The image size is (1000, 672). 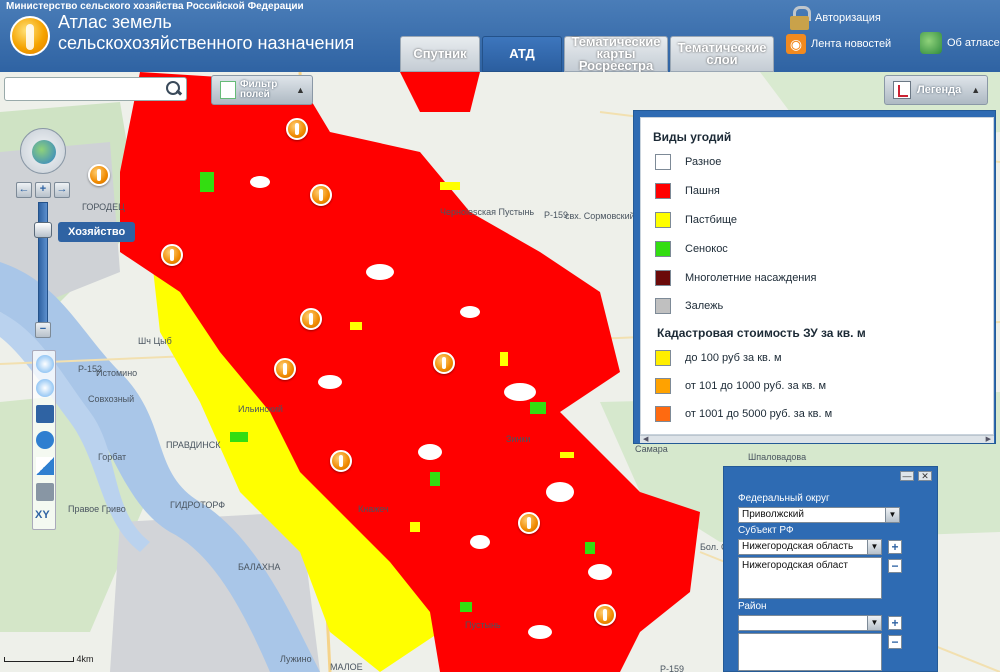 I want to click on add-district-button: +, so click(x=895, y=623).